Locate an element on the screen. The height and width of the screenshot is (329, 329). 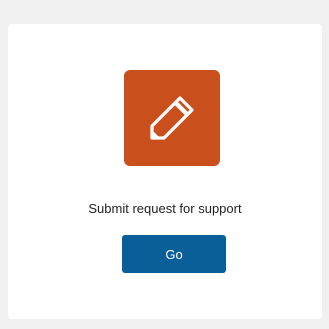
pencil-icon-tile is located at coordinates (172, 118).